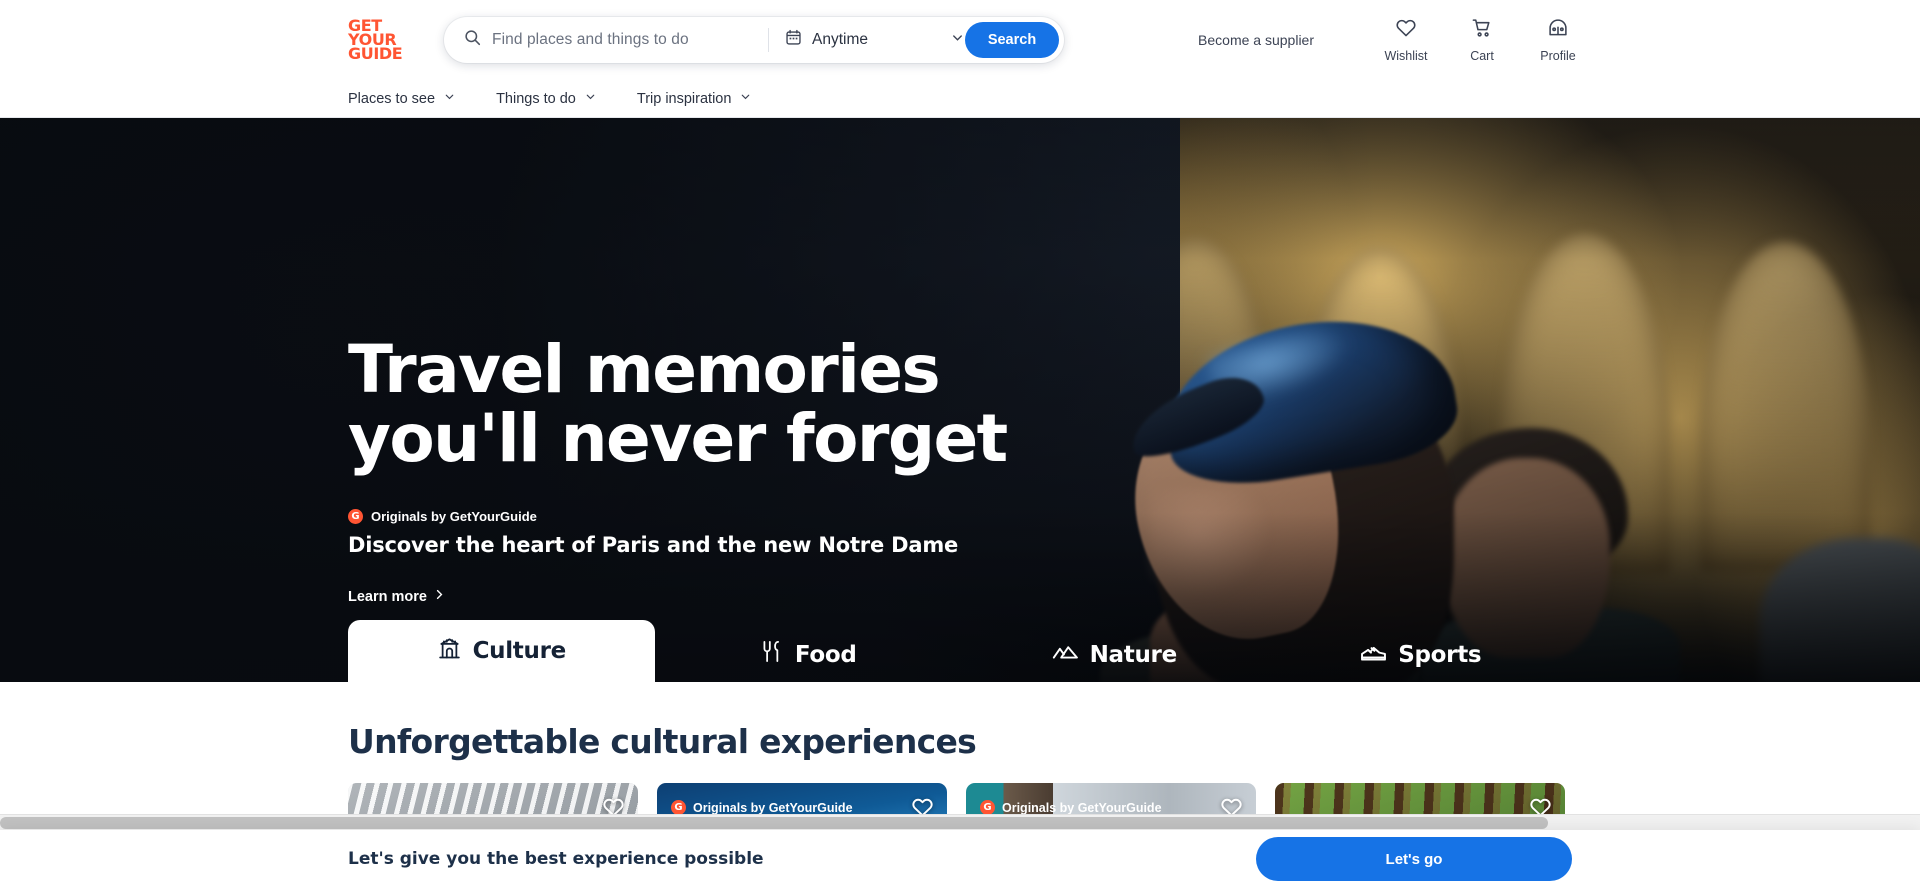 The image size is (1920, 888). I want to click on category-tabs: Culture Food Nature Sports, so click(961, 651).